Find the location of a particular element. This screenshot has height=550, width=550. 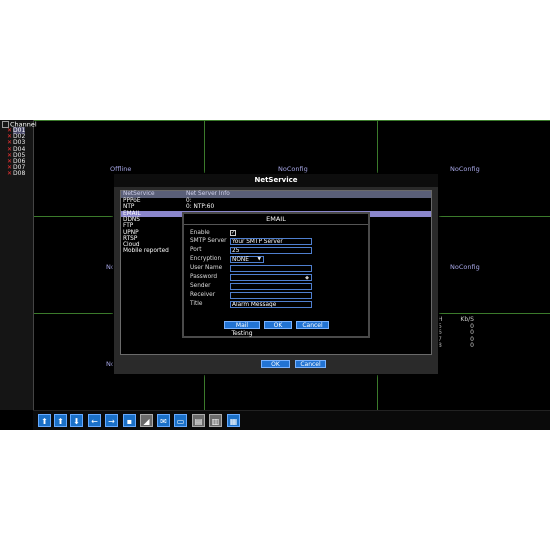

sender-label: Sender is located at coordinates (200, 286).